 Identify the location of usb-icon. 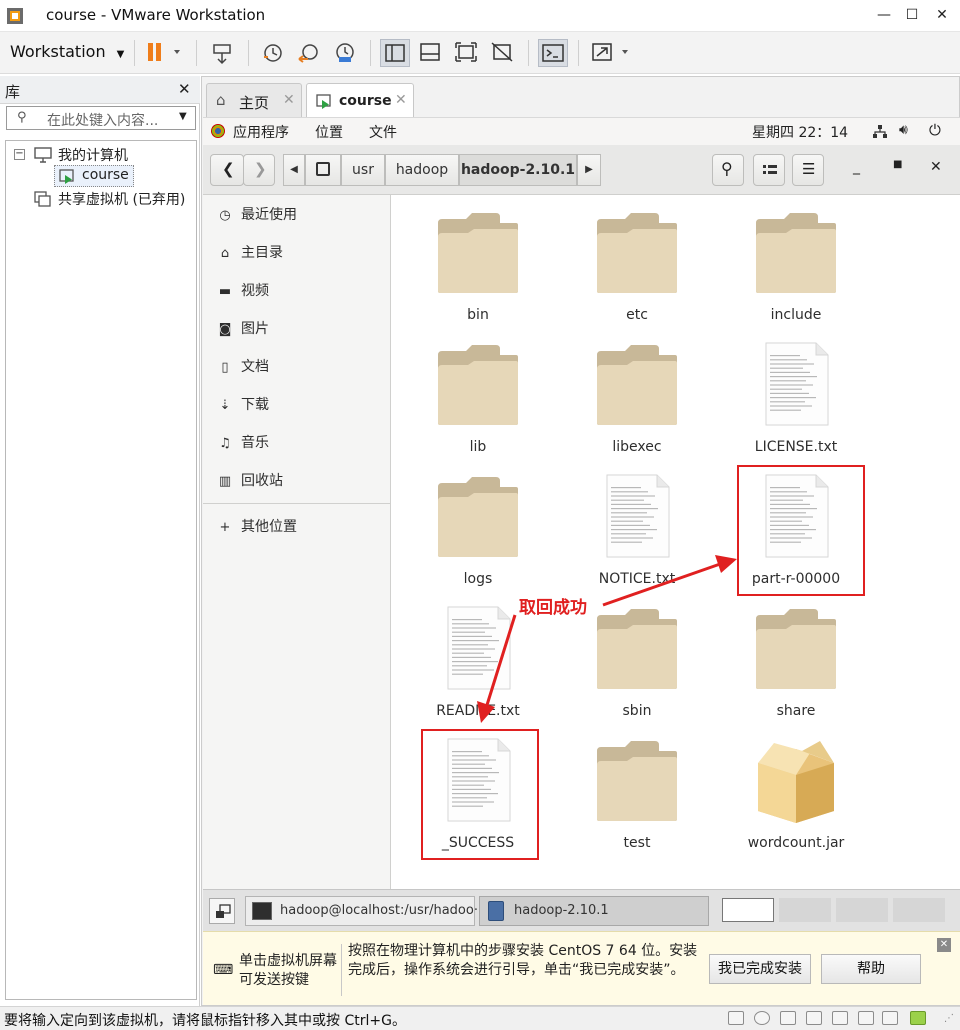
(814, 1018).